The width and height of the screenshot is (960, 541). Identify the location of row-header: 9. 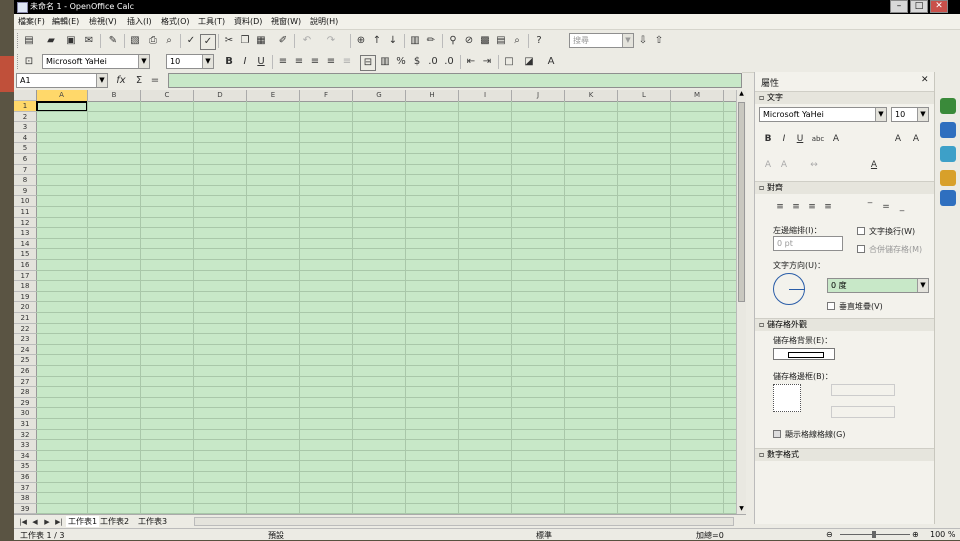
(25, 191).